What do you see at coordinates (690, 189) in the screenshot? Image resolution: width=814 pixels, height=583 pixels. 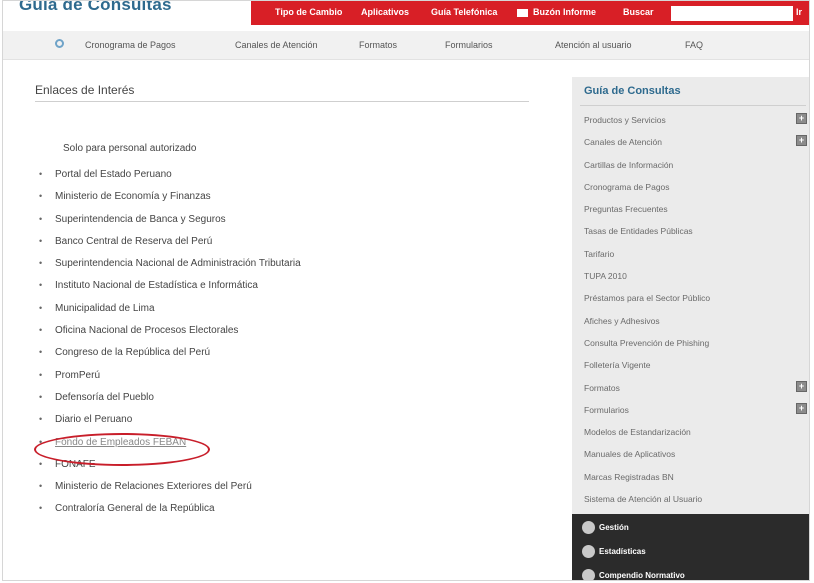 I see `sidebar-item: Cronograma de Pagos` at bounding box center [690, 189].